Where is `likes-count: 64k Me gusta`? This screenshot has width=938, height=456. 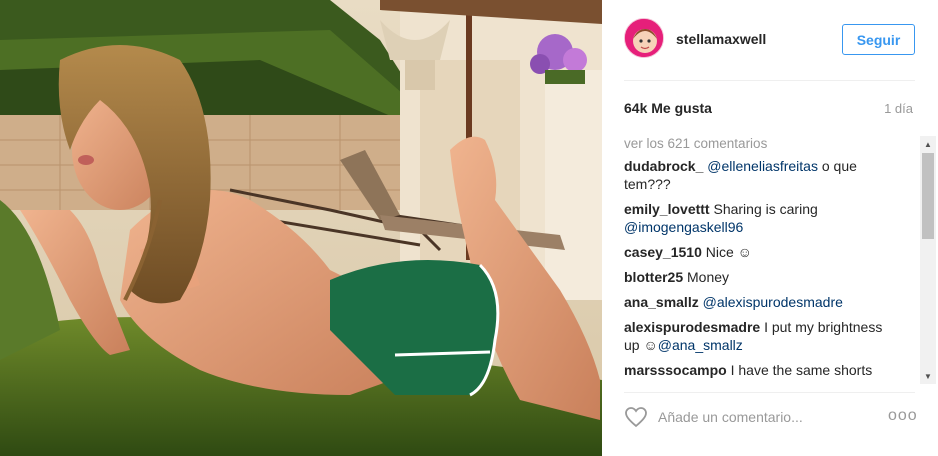
likes-count: 64k Me gusta is located at coordinates (668, 108).